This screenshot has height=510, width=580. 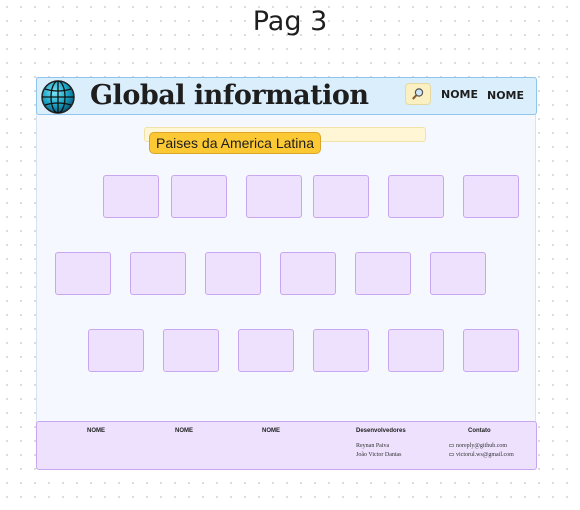 I want to click on contact-email-text: victorul.ws@gmail.com, so click(x=485, y=455).